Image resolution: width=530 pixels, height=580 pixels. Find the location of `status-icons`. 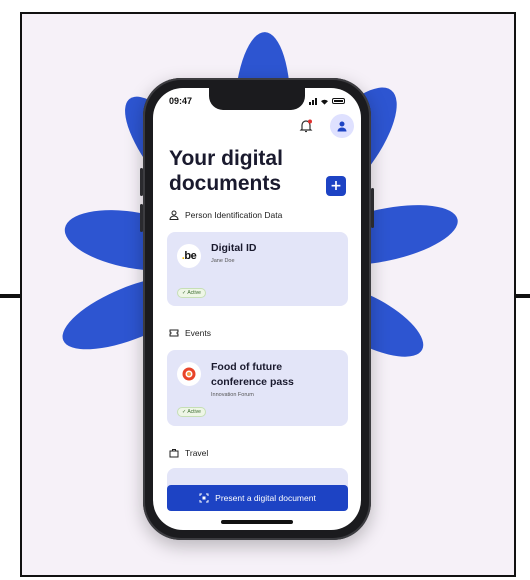

status-icons is located at coordinates (327, 101).